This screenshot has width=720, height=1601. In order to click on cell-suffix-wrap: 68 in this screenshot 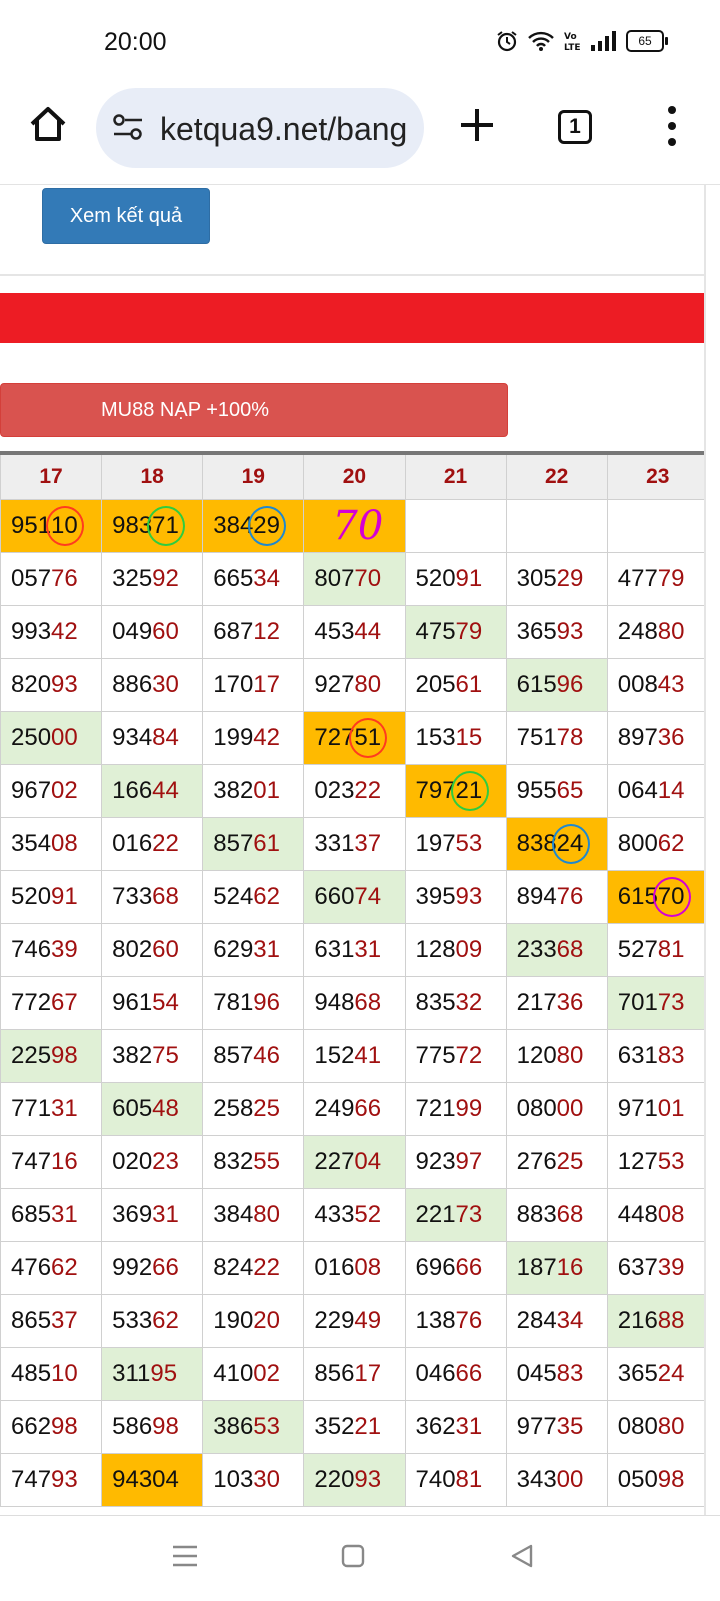, I will do `click(165, 897)`.